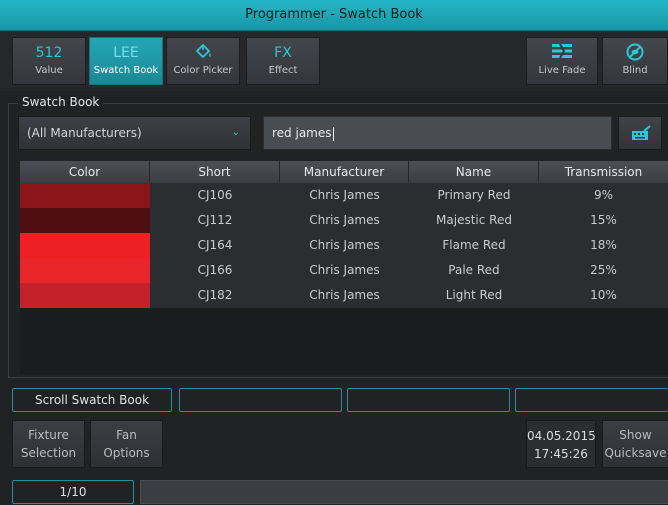  Describe the element at coordinates (49, 70) in the screenshot. I see `value-label: Value` at that location.